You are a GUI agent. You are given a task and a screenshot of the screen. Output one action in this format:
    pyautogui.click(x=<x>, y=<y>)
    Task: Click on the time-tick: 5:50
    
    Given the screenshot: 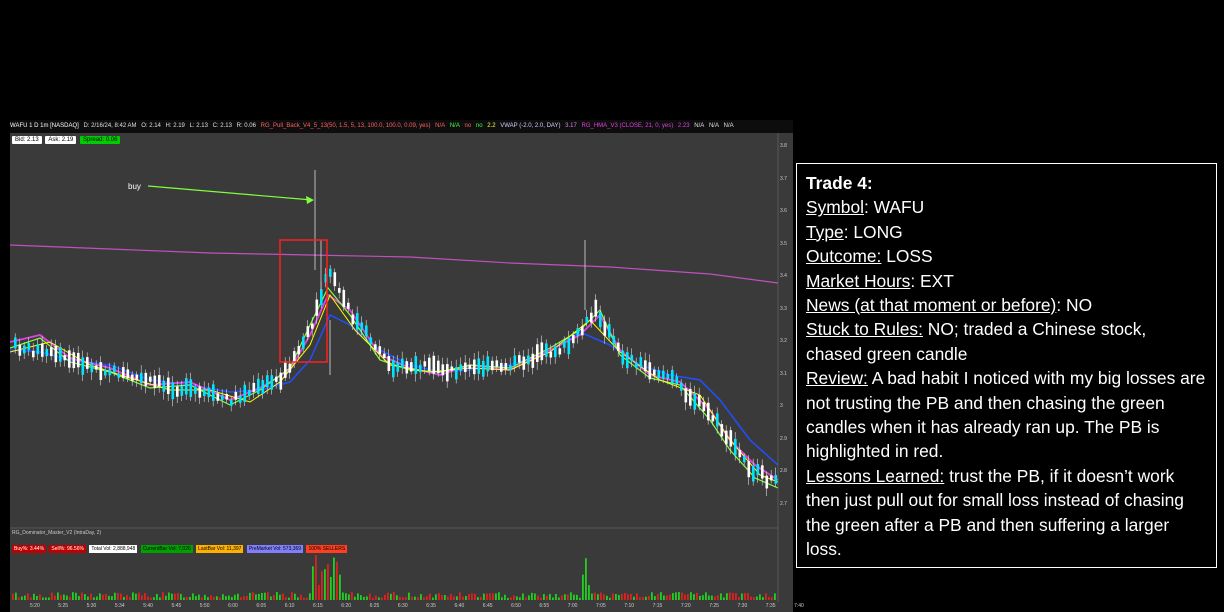 What is the action you would take?
    pyautogui.click(x=204, y=606)
    